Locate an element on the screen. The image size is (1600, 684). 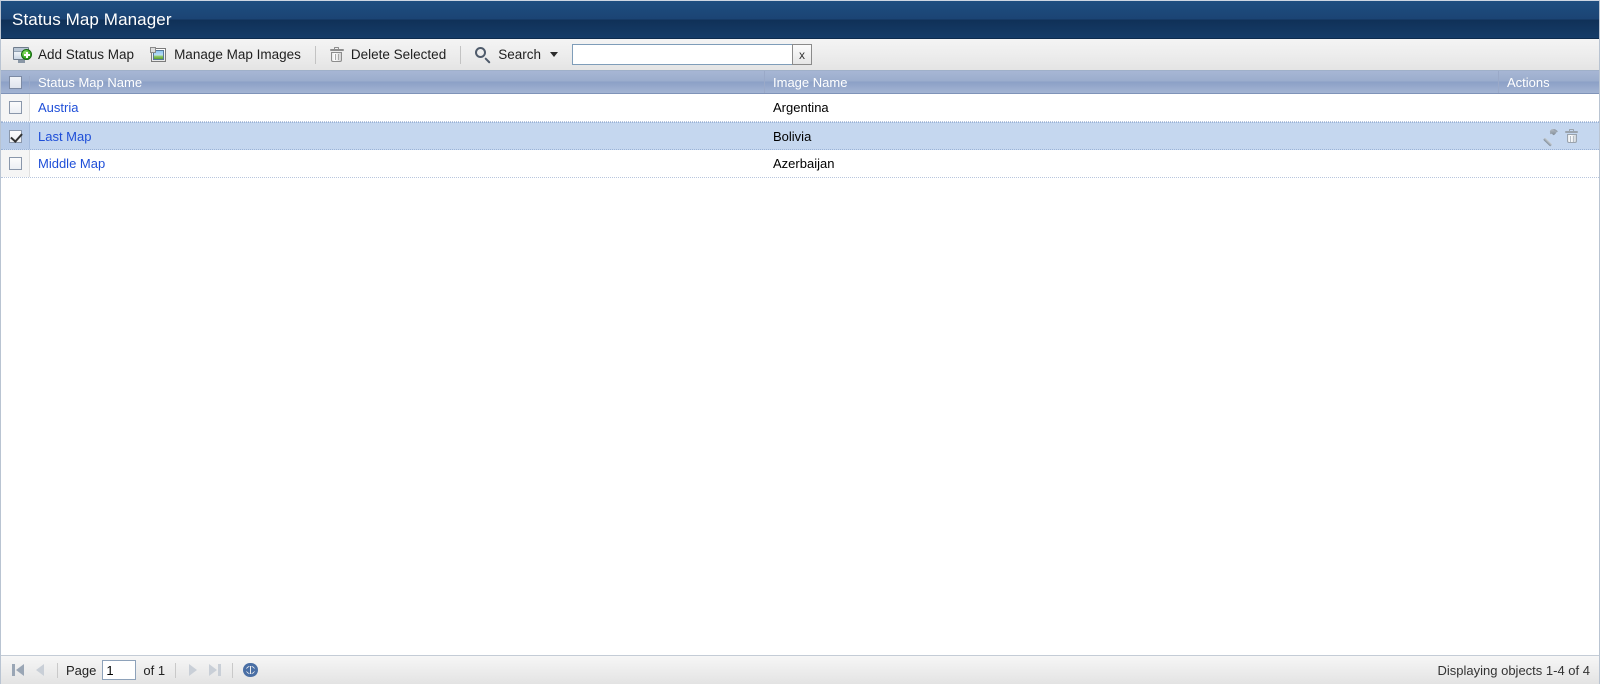
image-name-text: Argentina is located at coordinates (801, 107).